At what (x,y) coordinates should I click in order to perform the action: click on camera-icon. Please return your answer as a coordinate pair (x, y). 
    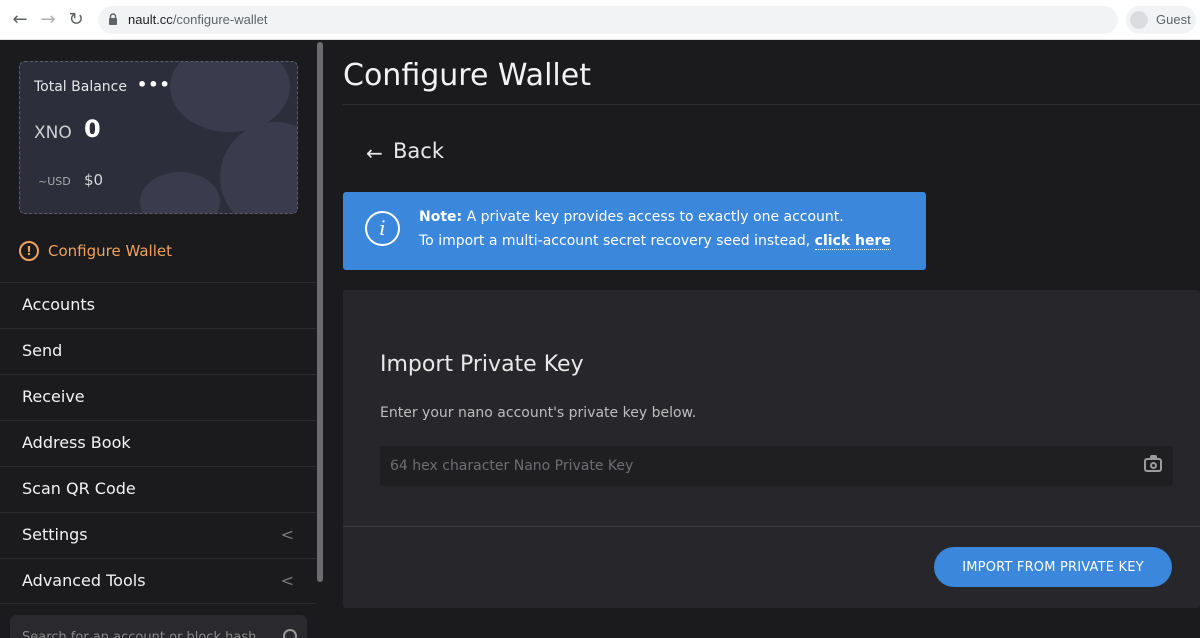
    Looking at the image, I should click on (1153, 463).